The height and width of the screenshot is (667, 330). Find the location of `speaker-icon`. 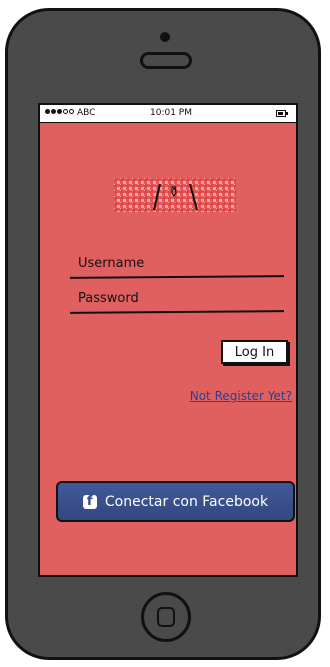

speaker-icon is located at coordinates (166, 60).